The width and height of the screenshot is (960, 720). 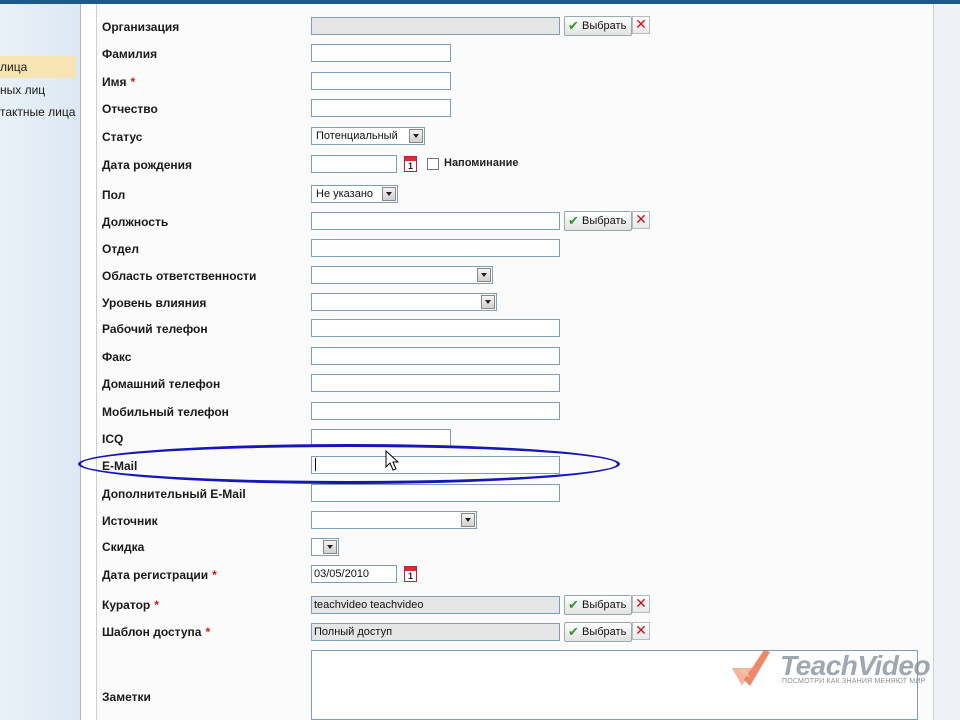 I want to click on first-name-label: Имя *, so click(x=119, y=82).